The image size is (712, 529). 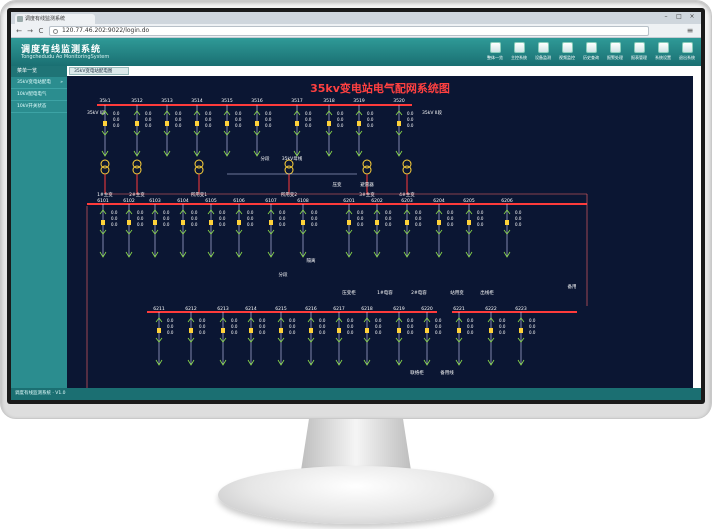 I want to click on sidebar-item-10kv-electric: 10kV配电电气, so click(x=39, y=95).